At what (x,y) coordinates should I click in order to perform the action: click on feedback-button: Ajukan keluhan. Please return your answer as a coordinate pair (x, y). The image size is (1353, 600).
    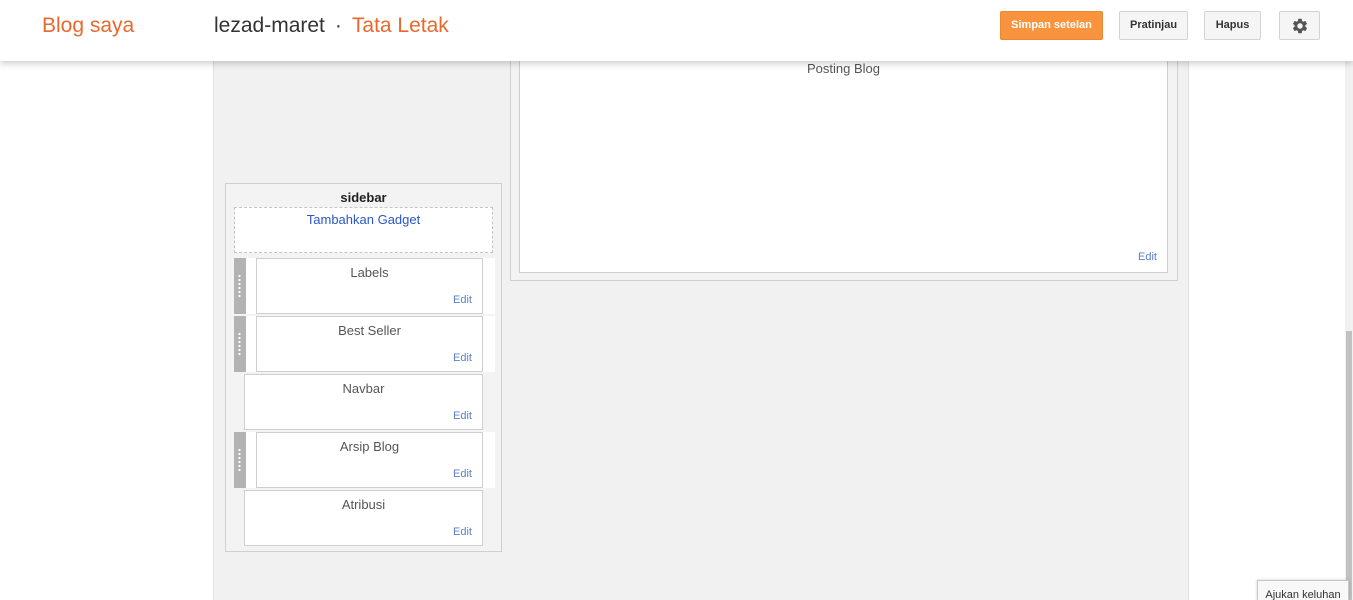
    Looking at the image, I should click on (1303, 590).